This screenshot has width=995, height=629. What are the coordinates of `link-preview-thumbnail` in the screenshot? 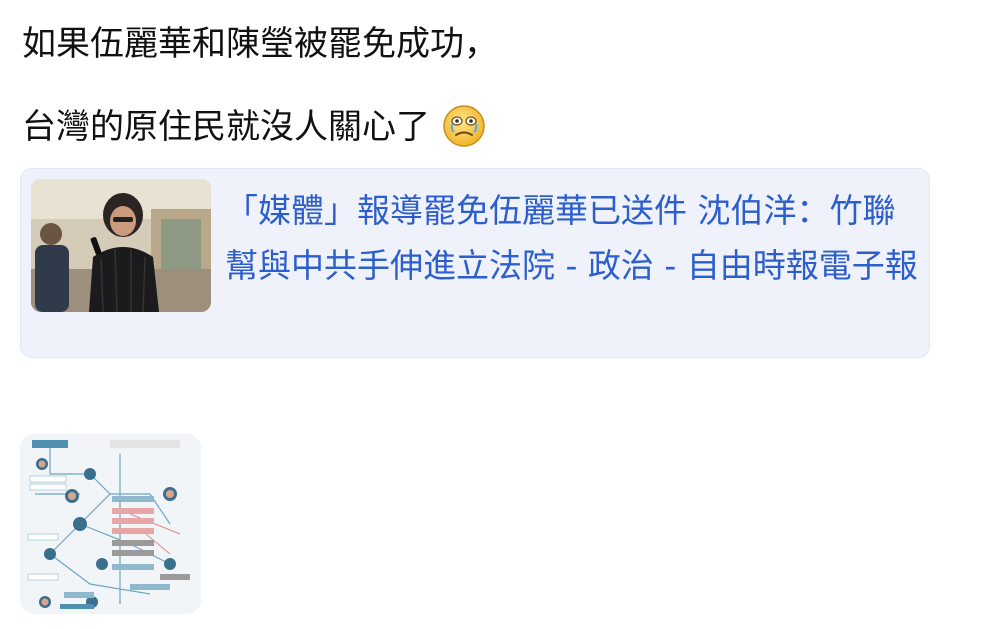 It's located at (121, 245).